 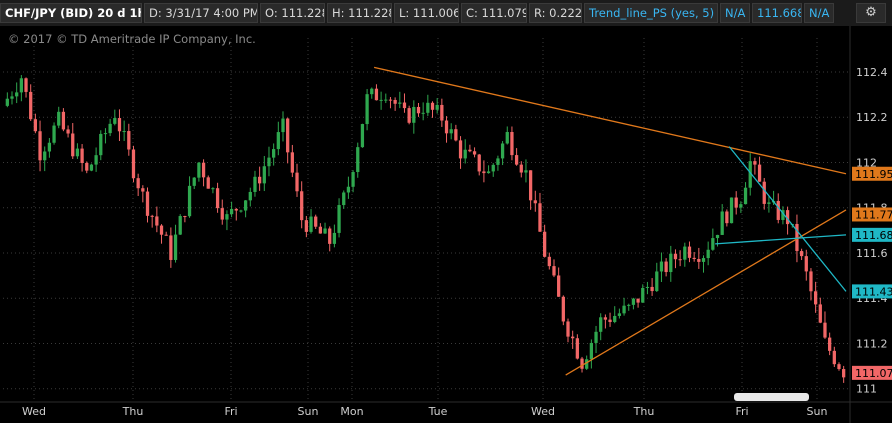 I want to click on y-tick-label: 111.6, so click(x=872, y=253).